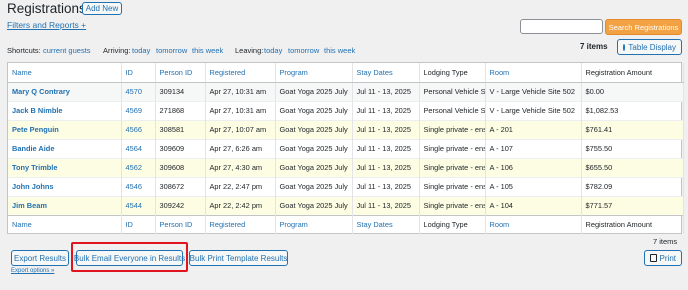 The height and width of the screenshot is (290, 688). Describe the element at coordinates (180, 91) in the screenshot. I see `cell-person-id: 309134` at that location.